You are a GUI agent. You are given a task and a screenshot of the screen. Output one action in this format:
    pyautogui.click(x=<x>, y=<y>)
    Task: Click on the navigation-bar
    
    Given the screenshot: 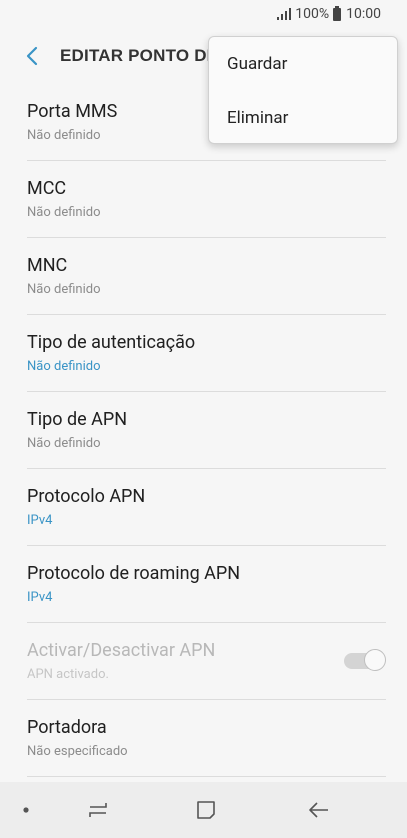 What is the action you would take?
    pyautogui.click(x=203, y=810)
    